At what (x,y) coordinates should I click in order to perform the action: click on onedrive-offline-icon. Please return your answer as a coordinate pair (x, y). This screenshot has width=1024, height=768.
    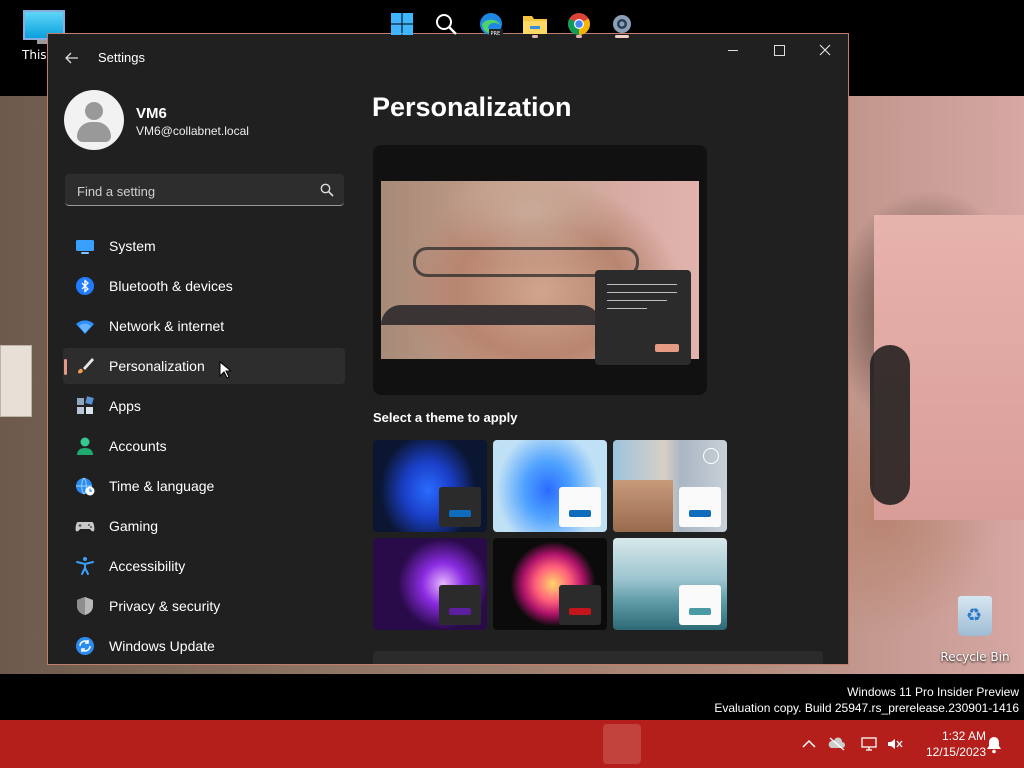
    Looking at the image, I should click on (837, 744).